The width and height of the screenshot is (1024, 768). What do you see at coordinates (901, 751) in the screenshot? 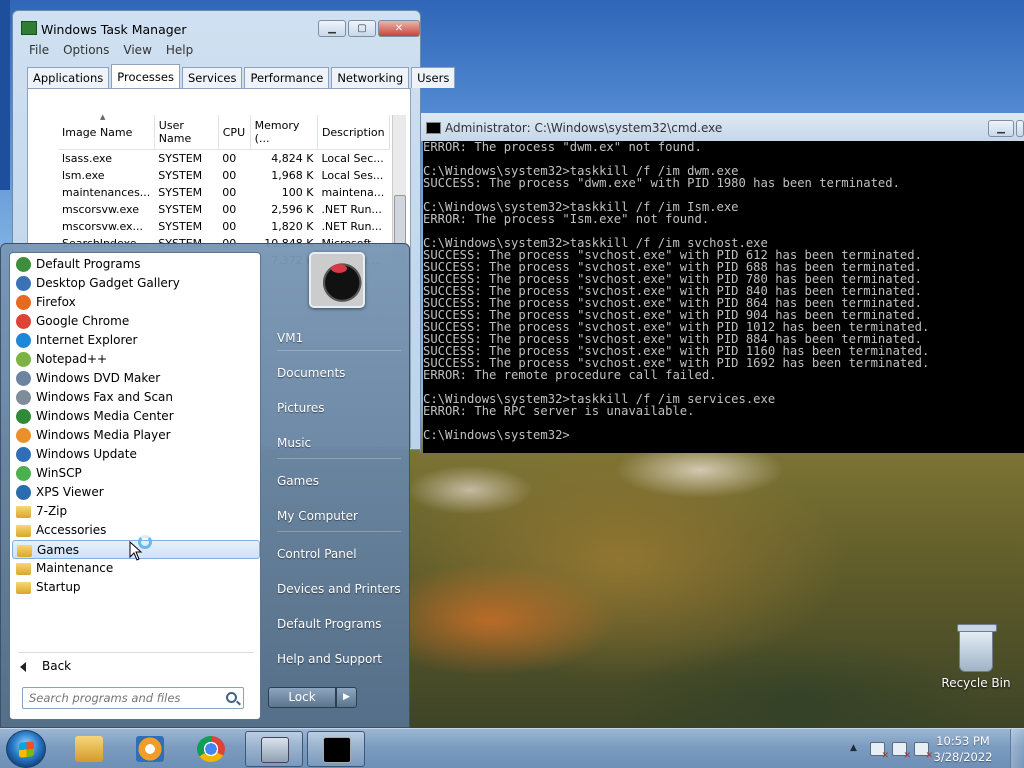
I see `network-icon` at bounding box center [901, 751].